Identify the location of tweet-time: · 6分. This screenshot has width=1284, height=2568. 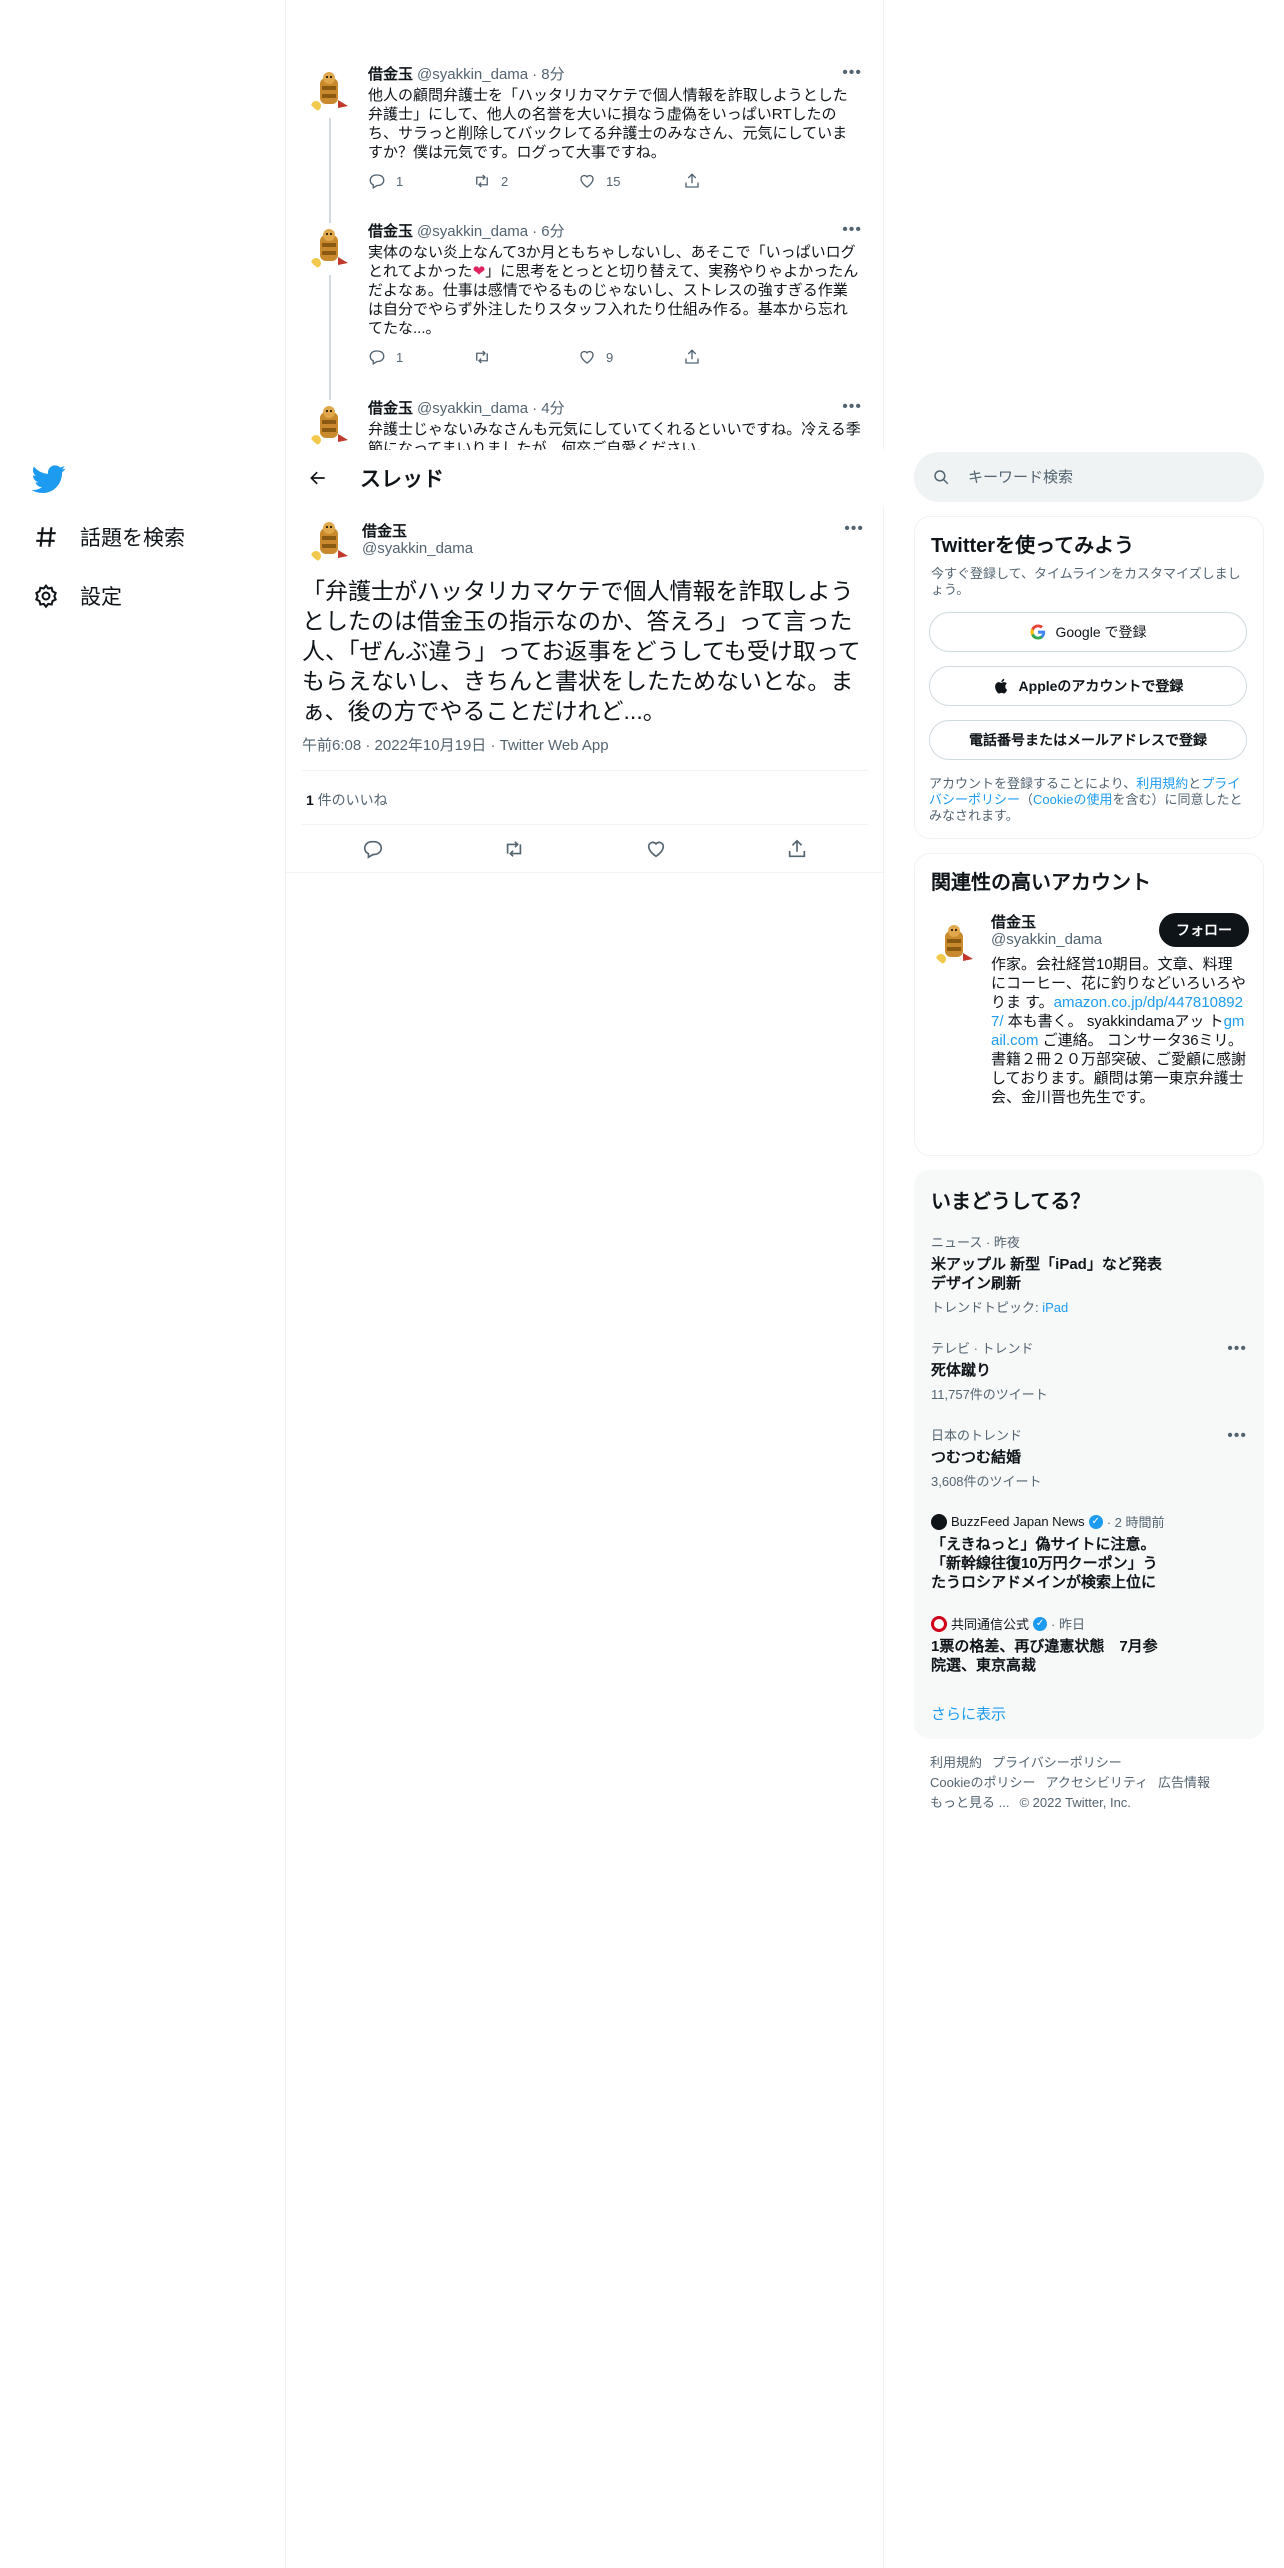
(548, 232).